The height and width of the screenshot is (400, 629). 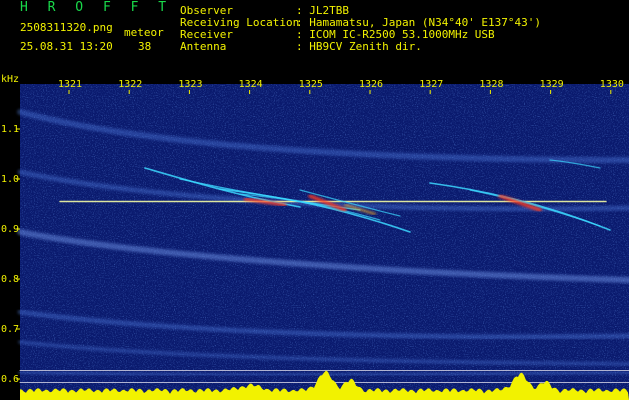 I want to click on x-tick-label: 1325, so click(x=310, y=84).